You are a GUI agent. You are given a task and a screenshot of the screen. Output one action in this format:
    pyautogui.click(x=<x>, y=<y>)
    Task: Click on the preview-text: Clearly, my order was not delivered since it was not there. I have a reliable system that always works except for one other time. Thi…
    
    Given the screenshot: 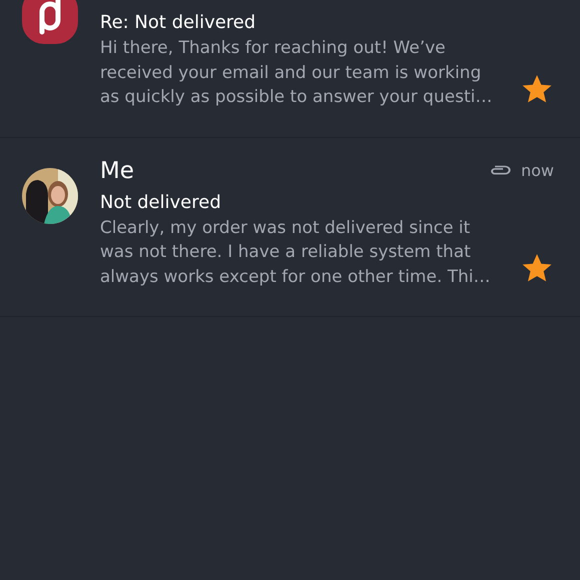 What is the action you would take?
    pyautogui.click(x=295, y=252)
    